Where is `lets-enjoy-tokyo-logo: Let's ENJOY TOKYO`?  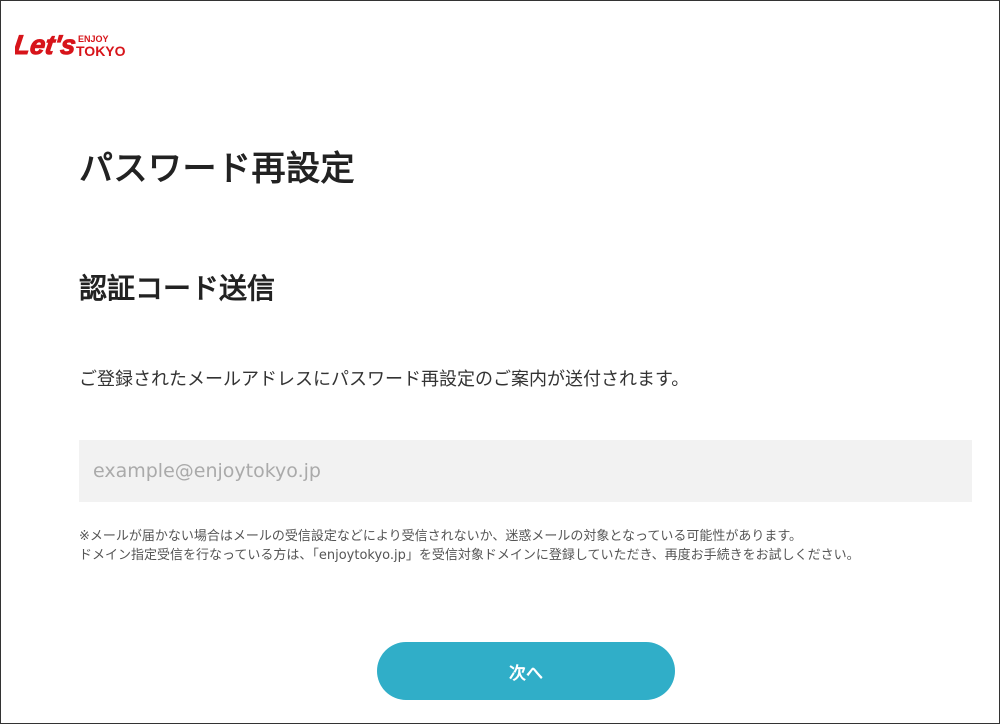 lets-enjoy-tokyo-logo: Let's ENJOY TOKYO is located at coordinates (75, 43).